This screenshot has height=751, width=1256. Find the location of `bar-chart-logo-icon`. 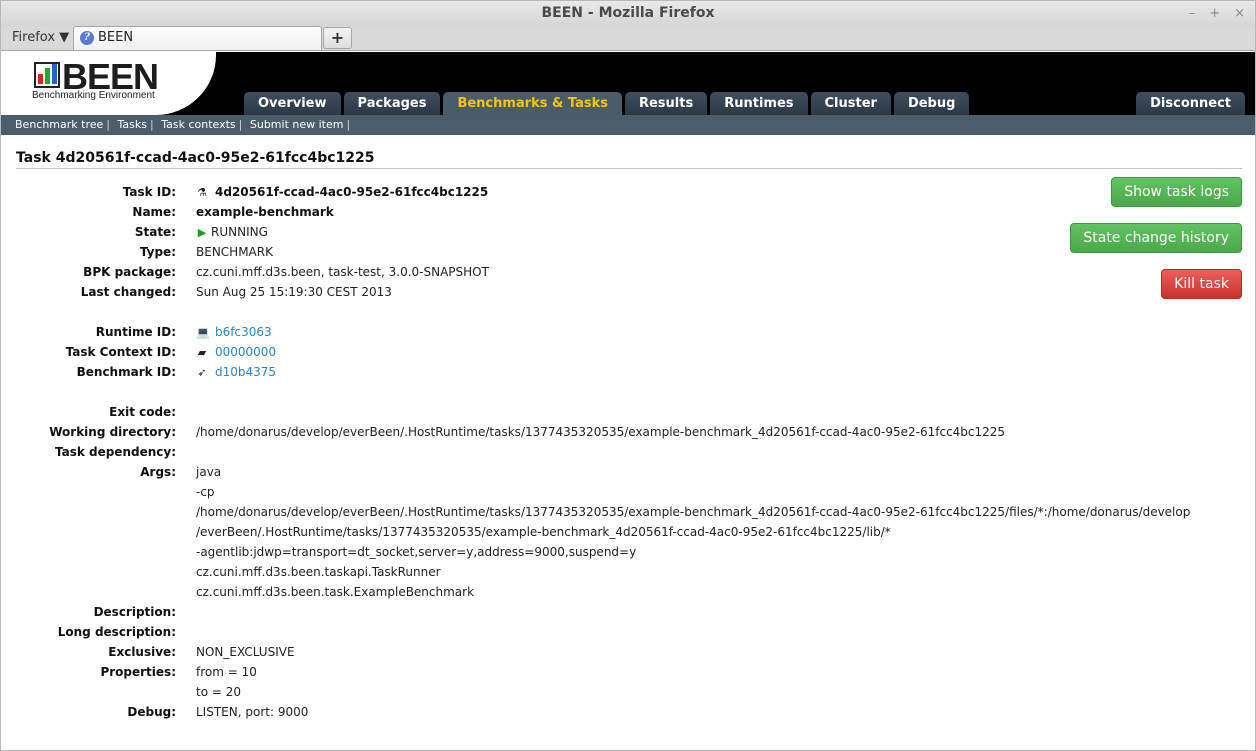

bar-chart-logo-icon is located at coordinates (47, 75).